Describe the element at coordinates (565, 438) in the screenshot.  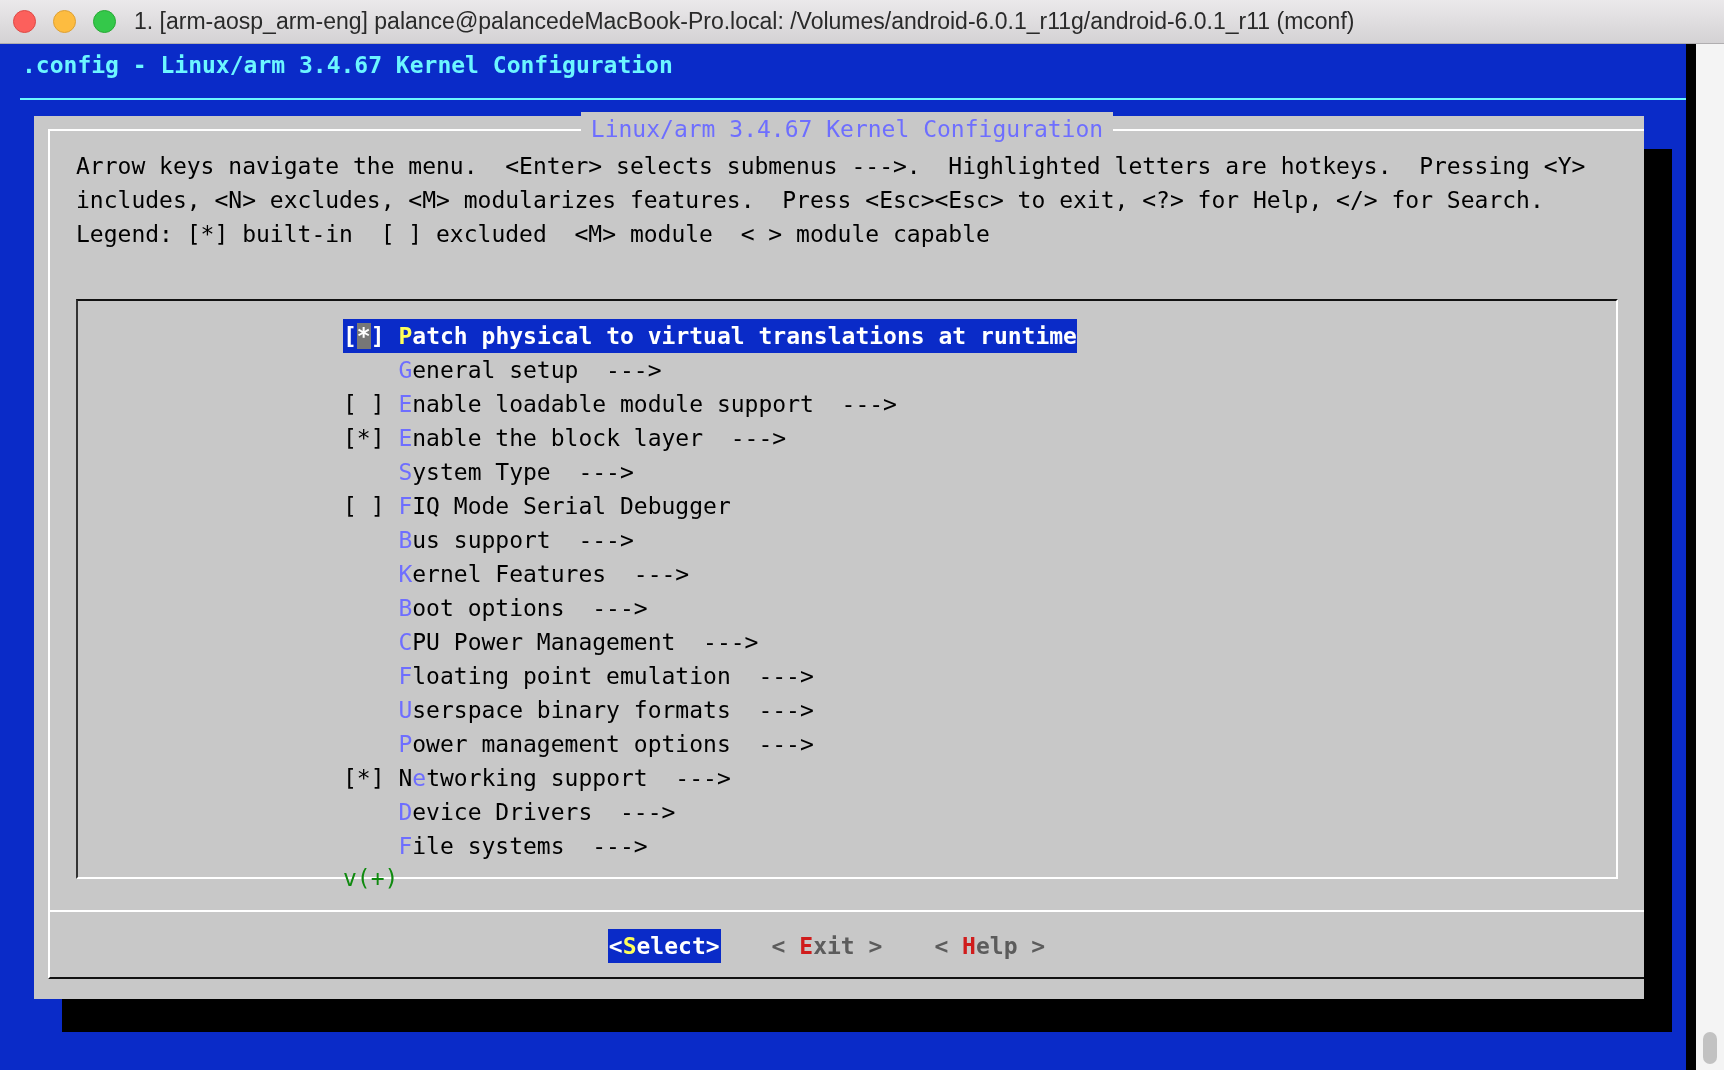
I see `menu-item: [*] Enable the block layer --->` at that location.